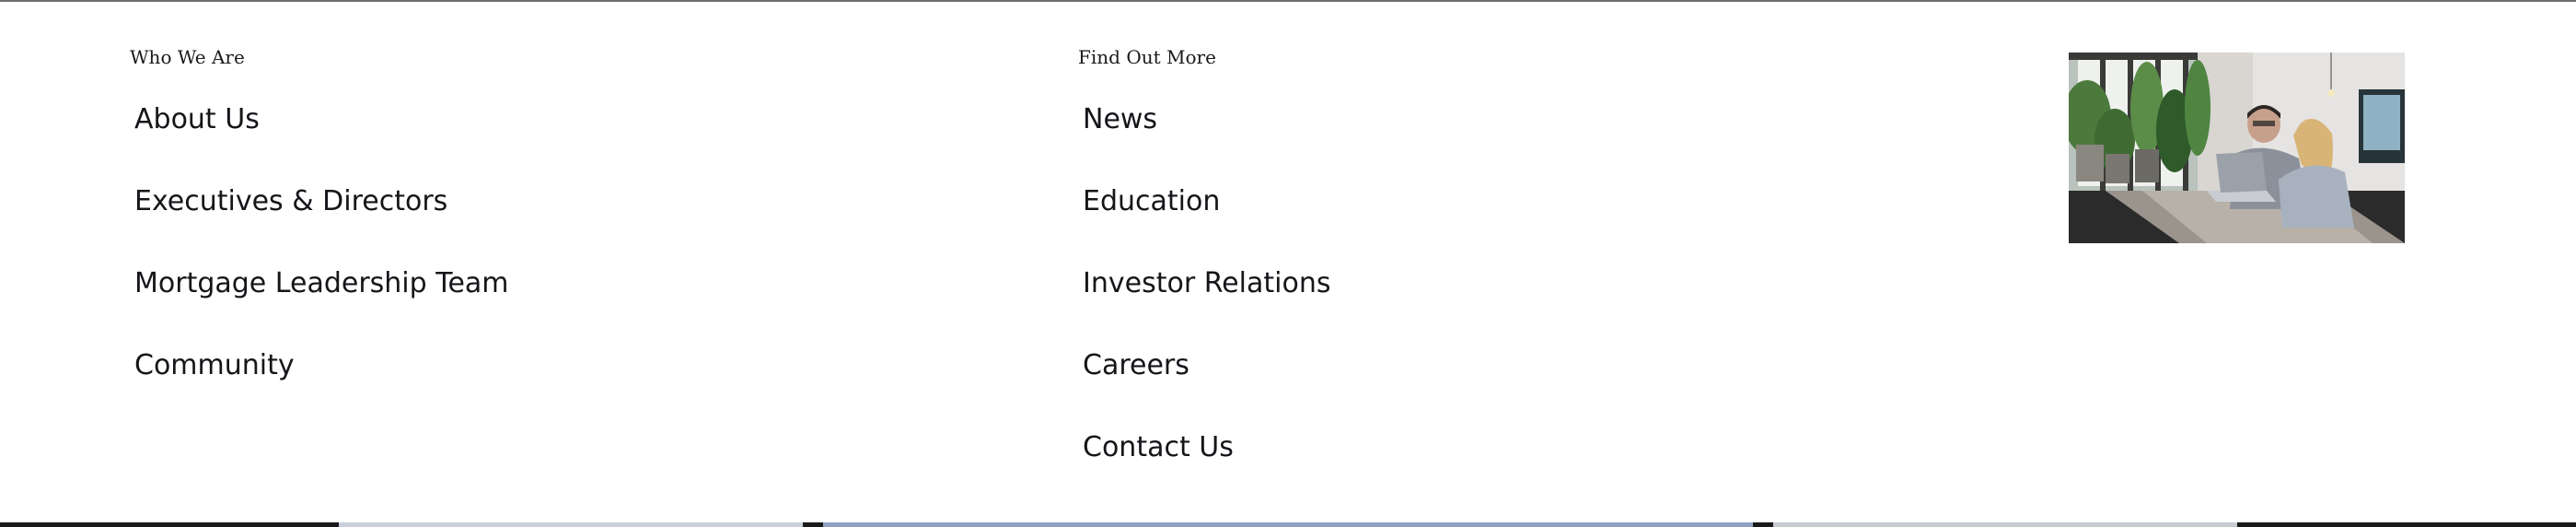 The width and height of the screenshot is (2576, 527). I want to click on contact-us-link: Contact Us, so click(1158, 448).